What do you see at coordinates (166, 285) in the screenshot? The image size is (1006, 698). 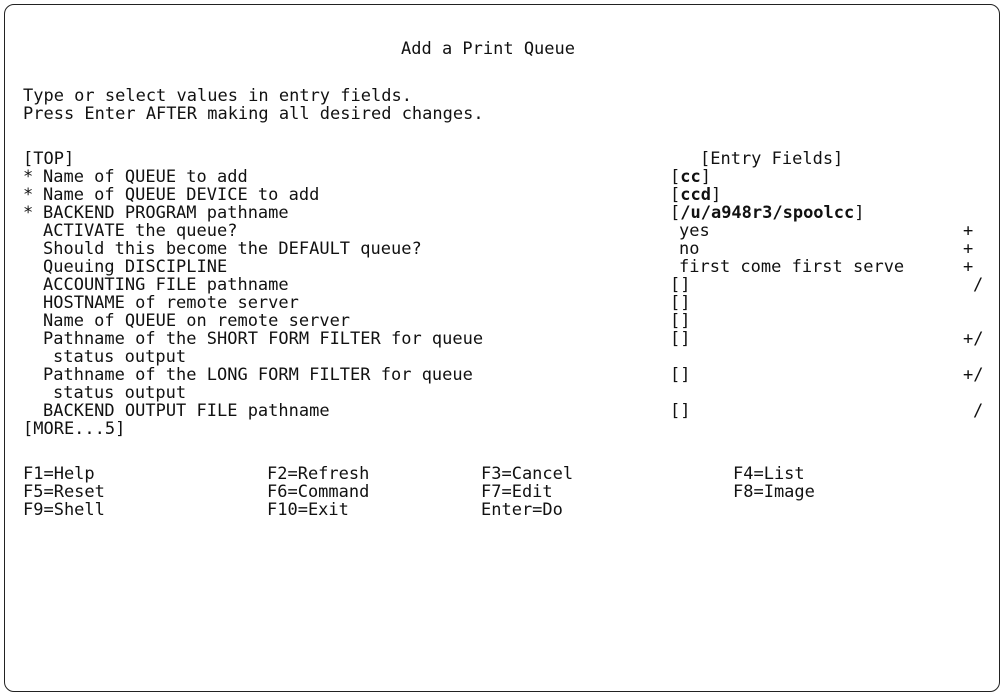 I see `field-label-accounting-file: ACCOUNTING FILE pathname` at bounding box center [166, 285].